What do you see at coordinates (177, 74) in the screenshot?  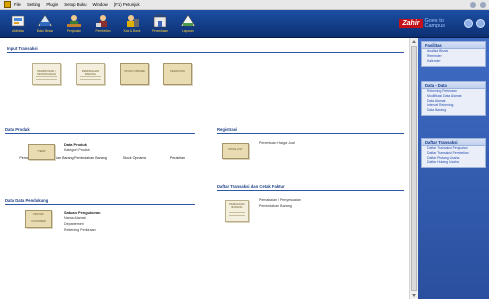 I see `perakitan-doc-icon: PERAKITAN` at bounding box center [177, 74].